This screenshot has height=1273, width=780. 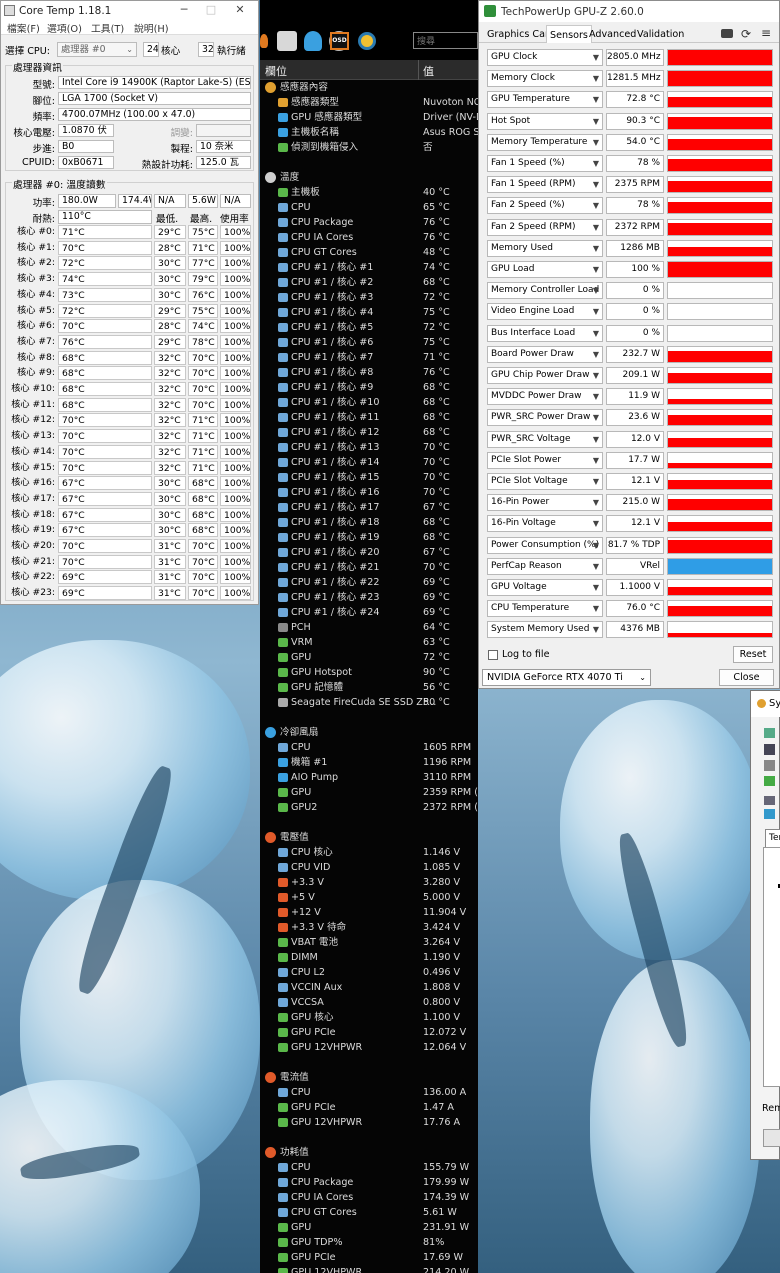 I want to click on sensor-row: CPU #1 / 核心 #6 75 °C, so click(x=369, y=342).